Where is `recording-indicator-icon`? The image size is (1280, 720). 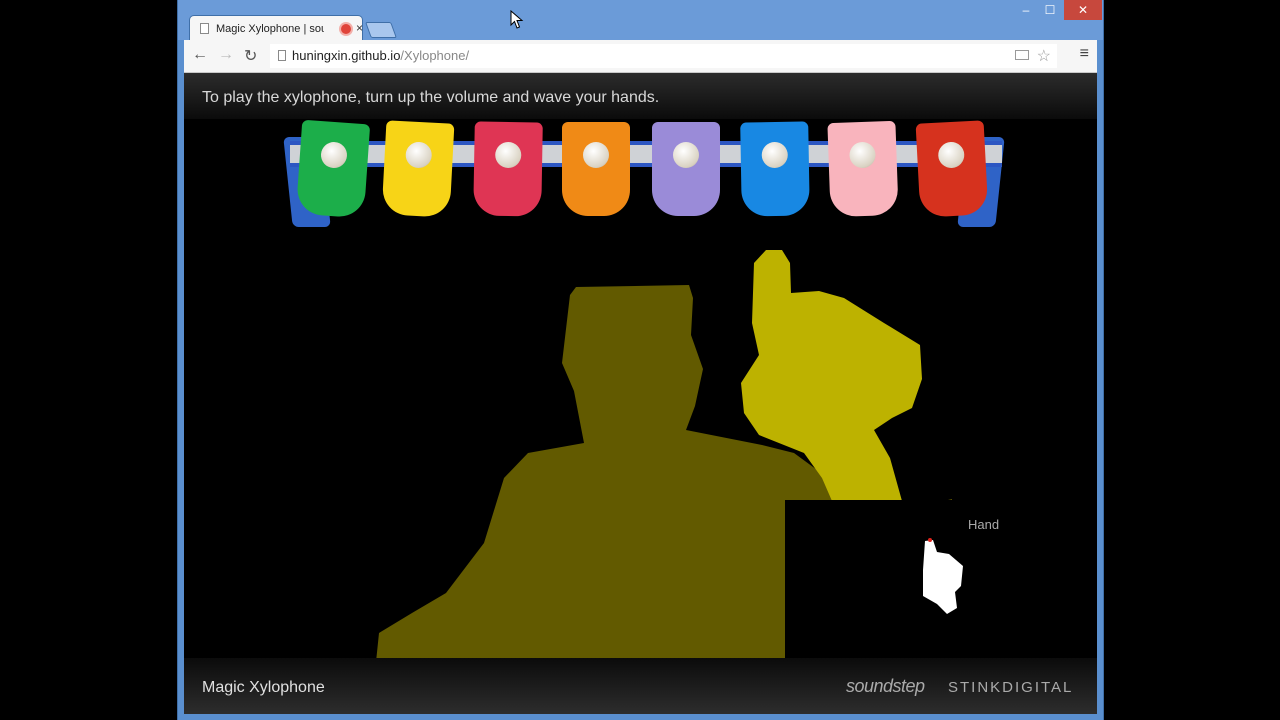
recording-indicator-icon is located at coordinates (346, 29).